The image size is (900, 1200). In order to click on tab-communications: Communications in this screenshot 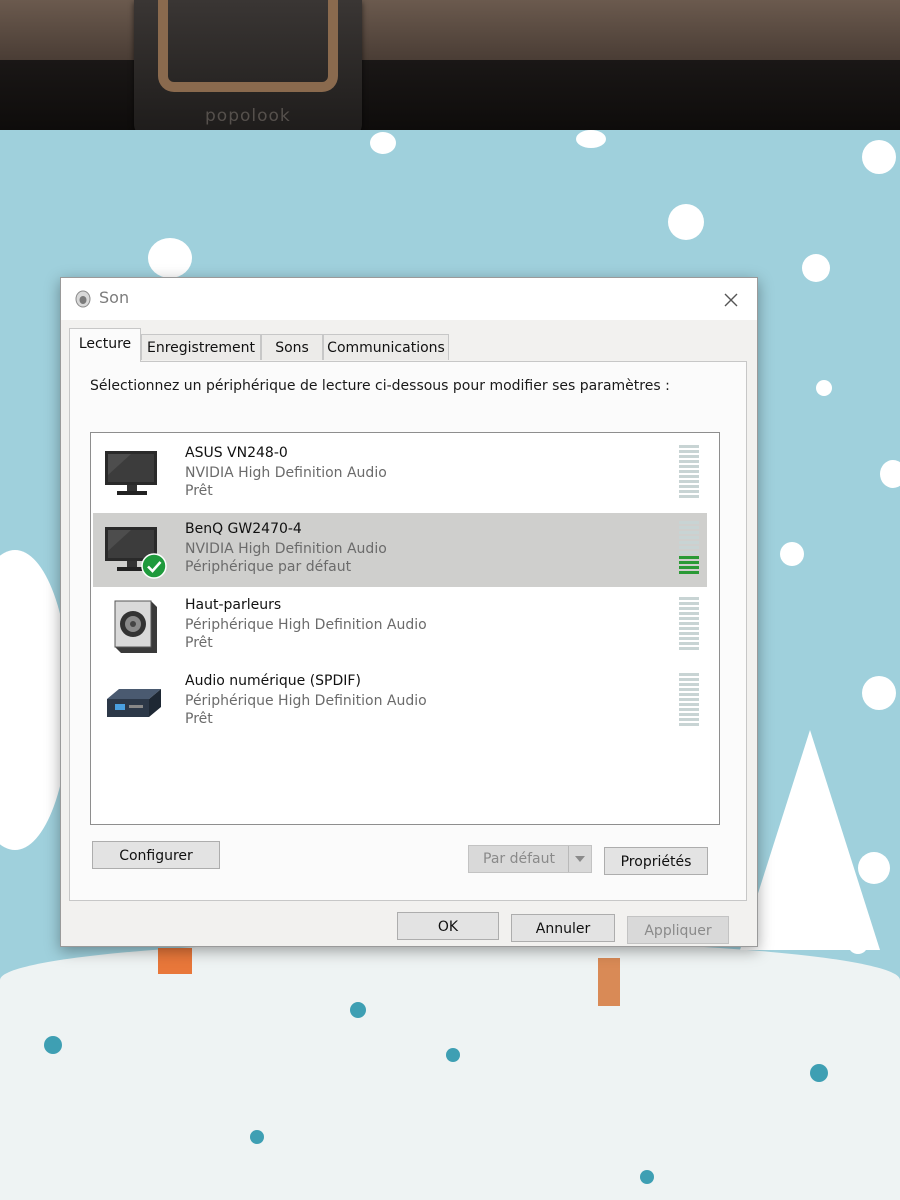, I will do `click(386, 347)`.